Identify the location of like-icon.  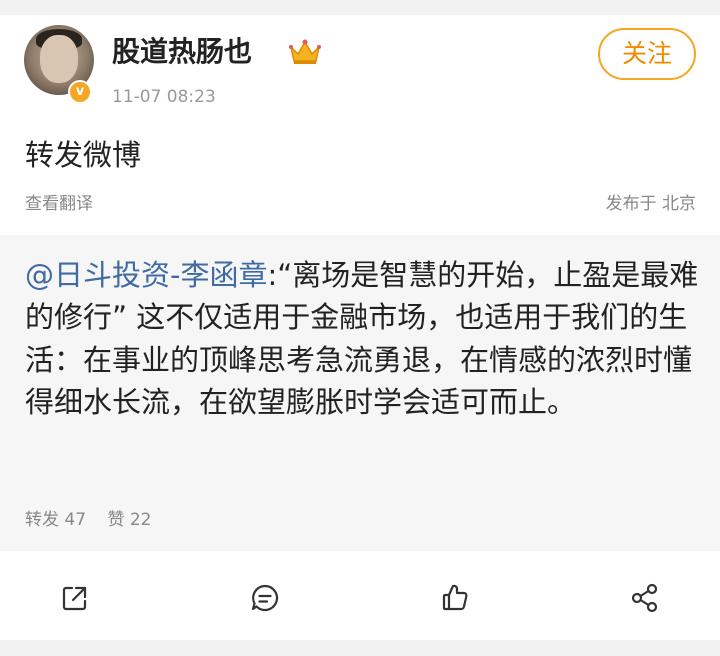
(455, 597).